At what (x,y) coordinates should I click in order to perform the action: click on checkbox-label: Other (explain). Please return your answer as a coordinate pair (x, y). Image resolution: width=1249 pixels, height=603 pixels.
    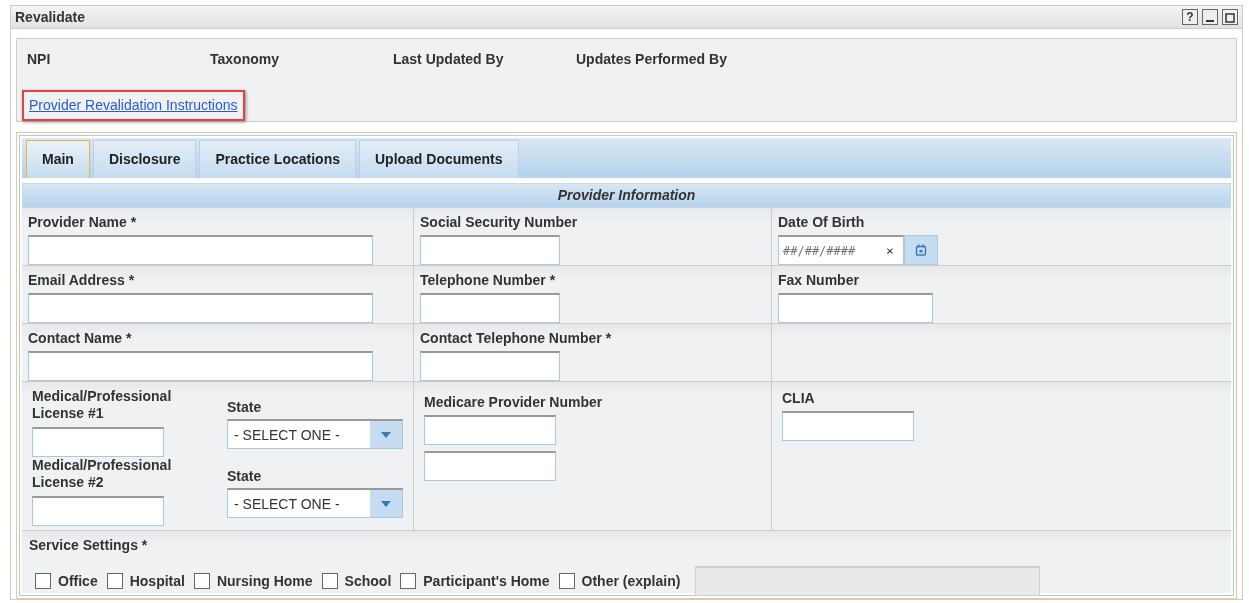
    Looking at the image, I should click on (631, 581).